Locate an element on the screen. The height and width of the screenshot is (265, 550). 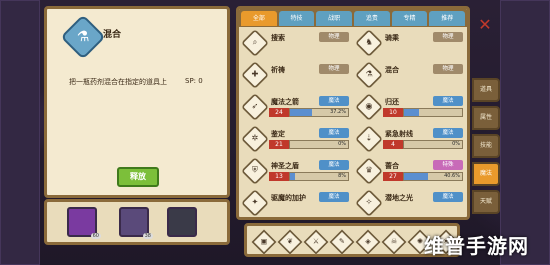
light-icon: ✧ is located at coordinates (369, 203).